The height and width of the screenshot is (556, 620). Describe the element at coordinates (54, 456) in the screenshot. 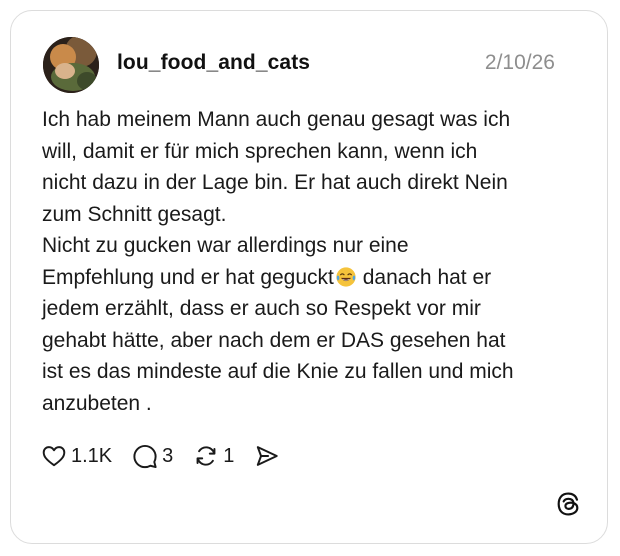

I see `heart-icon` at that location.